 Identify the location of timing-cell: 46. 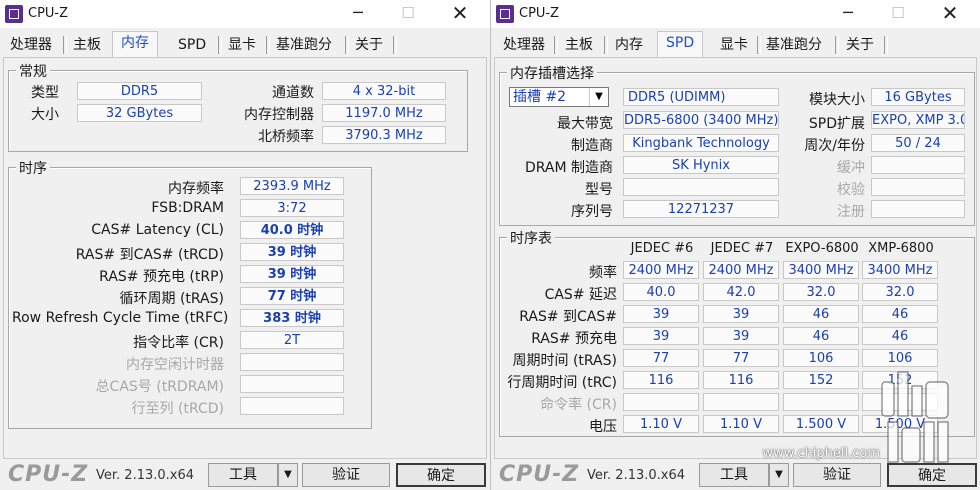
(900, 336).